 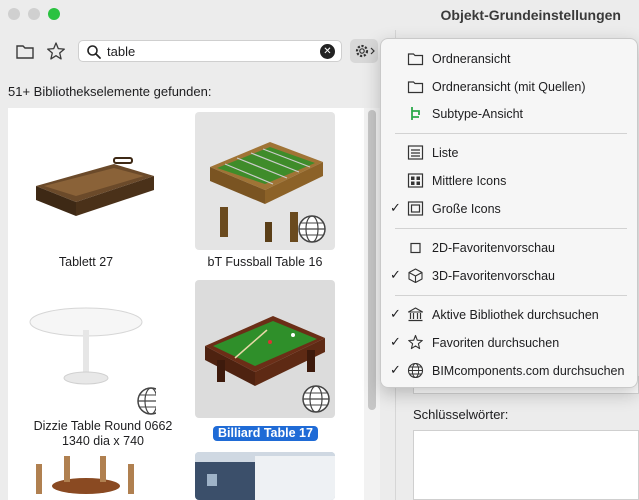 I want to click on minimize-window-button, so click(x=34, y=14).